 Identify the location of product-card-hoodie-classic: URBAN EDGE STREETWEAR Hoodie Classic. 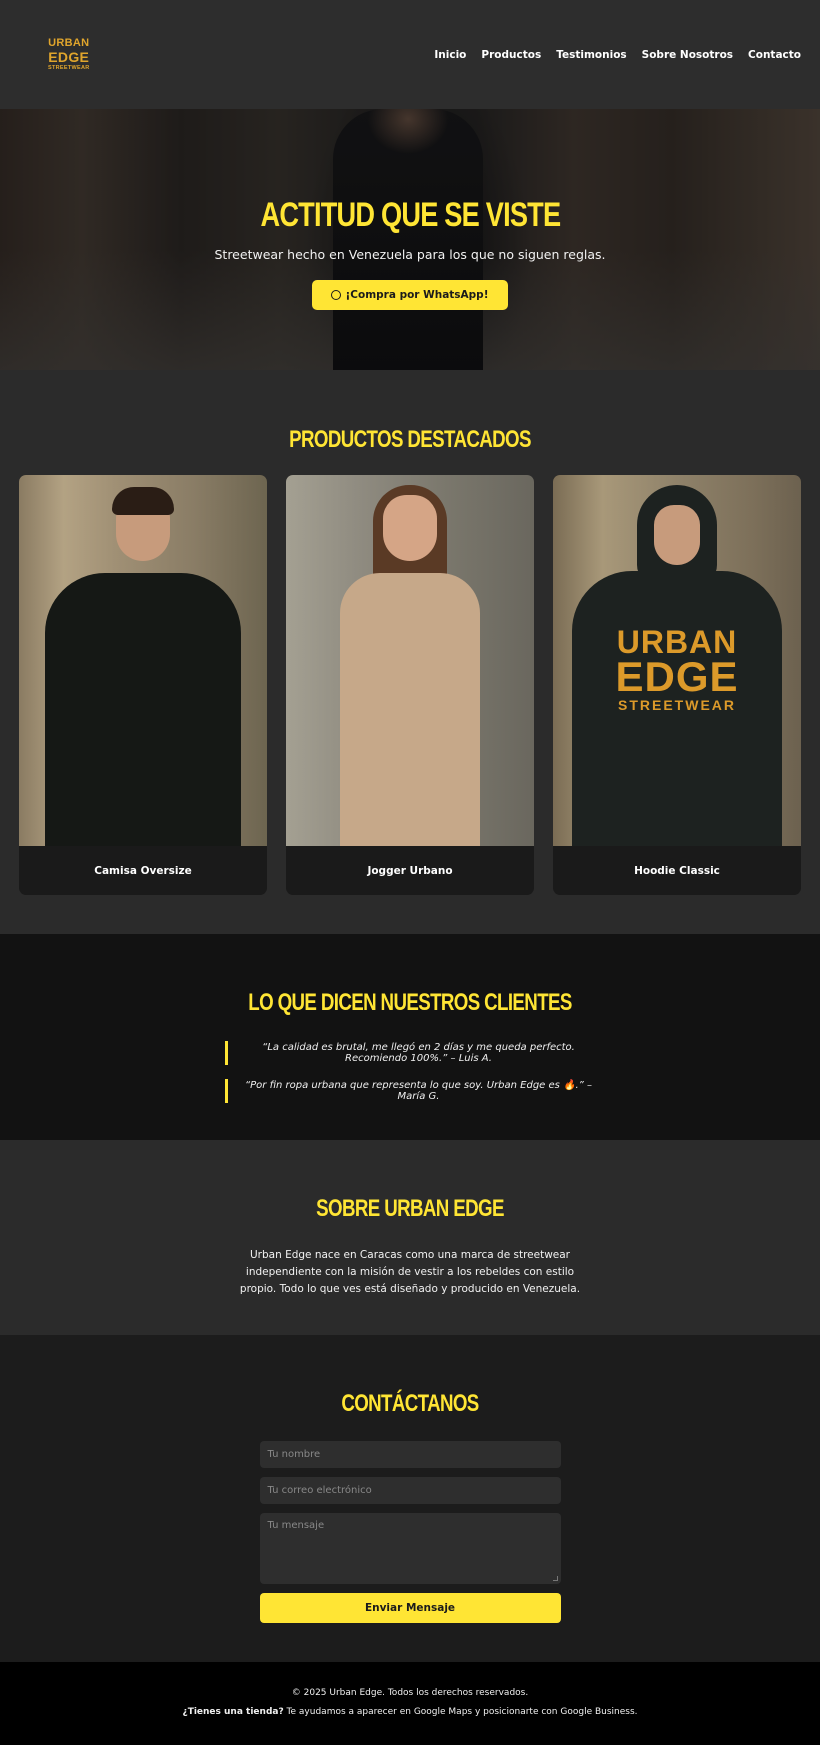
(677, 685).